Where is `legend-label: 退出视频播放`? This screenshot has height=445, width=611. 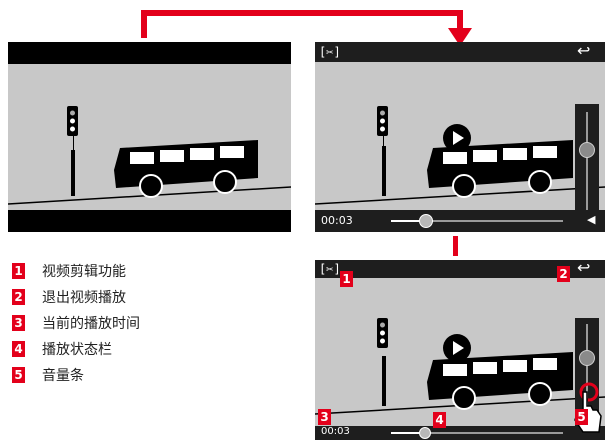 legend-label: 退出视频播放 is located at coordinates (84, 298).